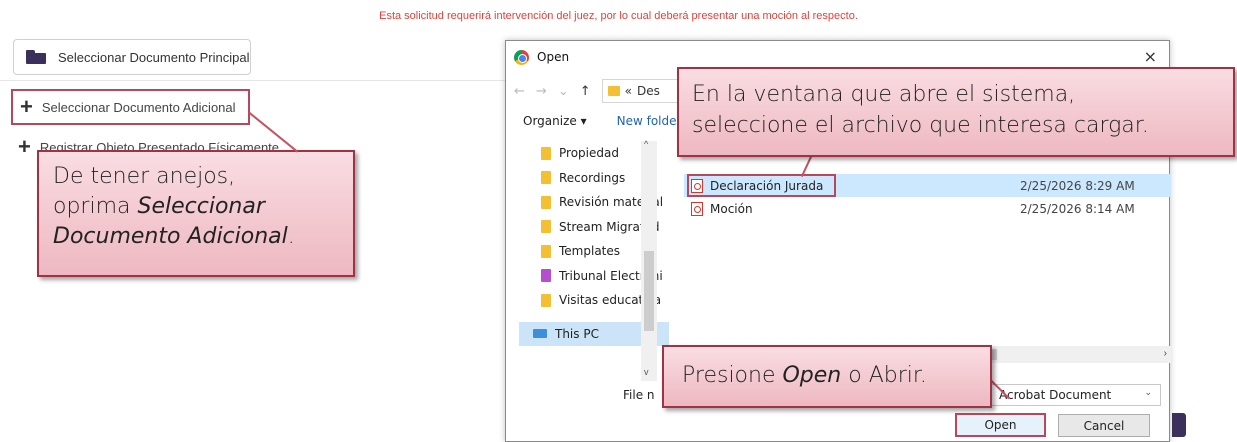 The height and width of the screenshot is (442, 1237). I want to click on filetype-select: Acrobat Document ⌄, so click(1075, 395).